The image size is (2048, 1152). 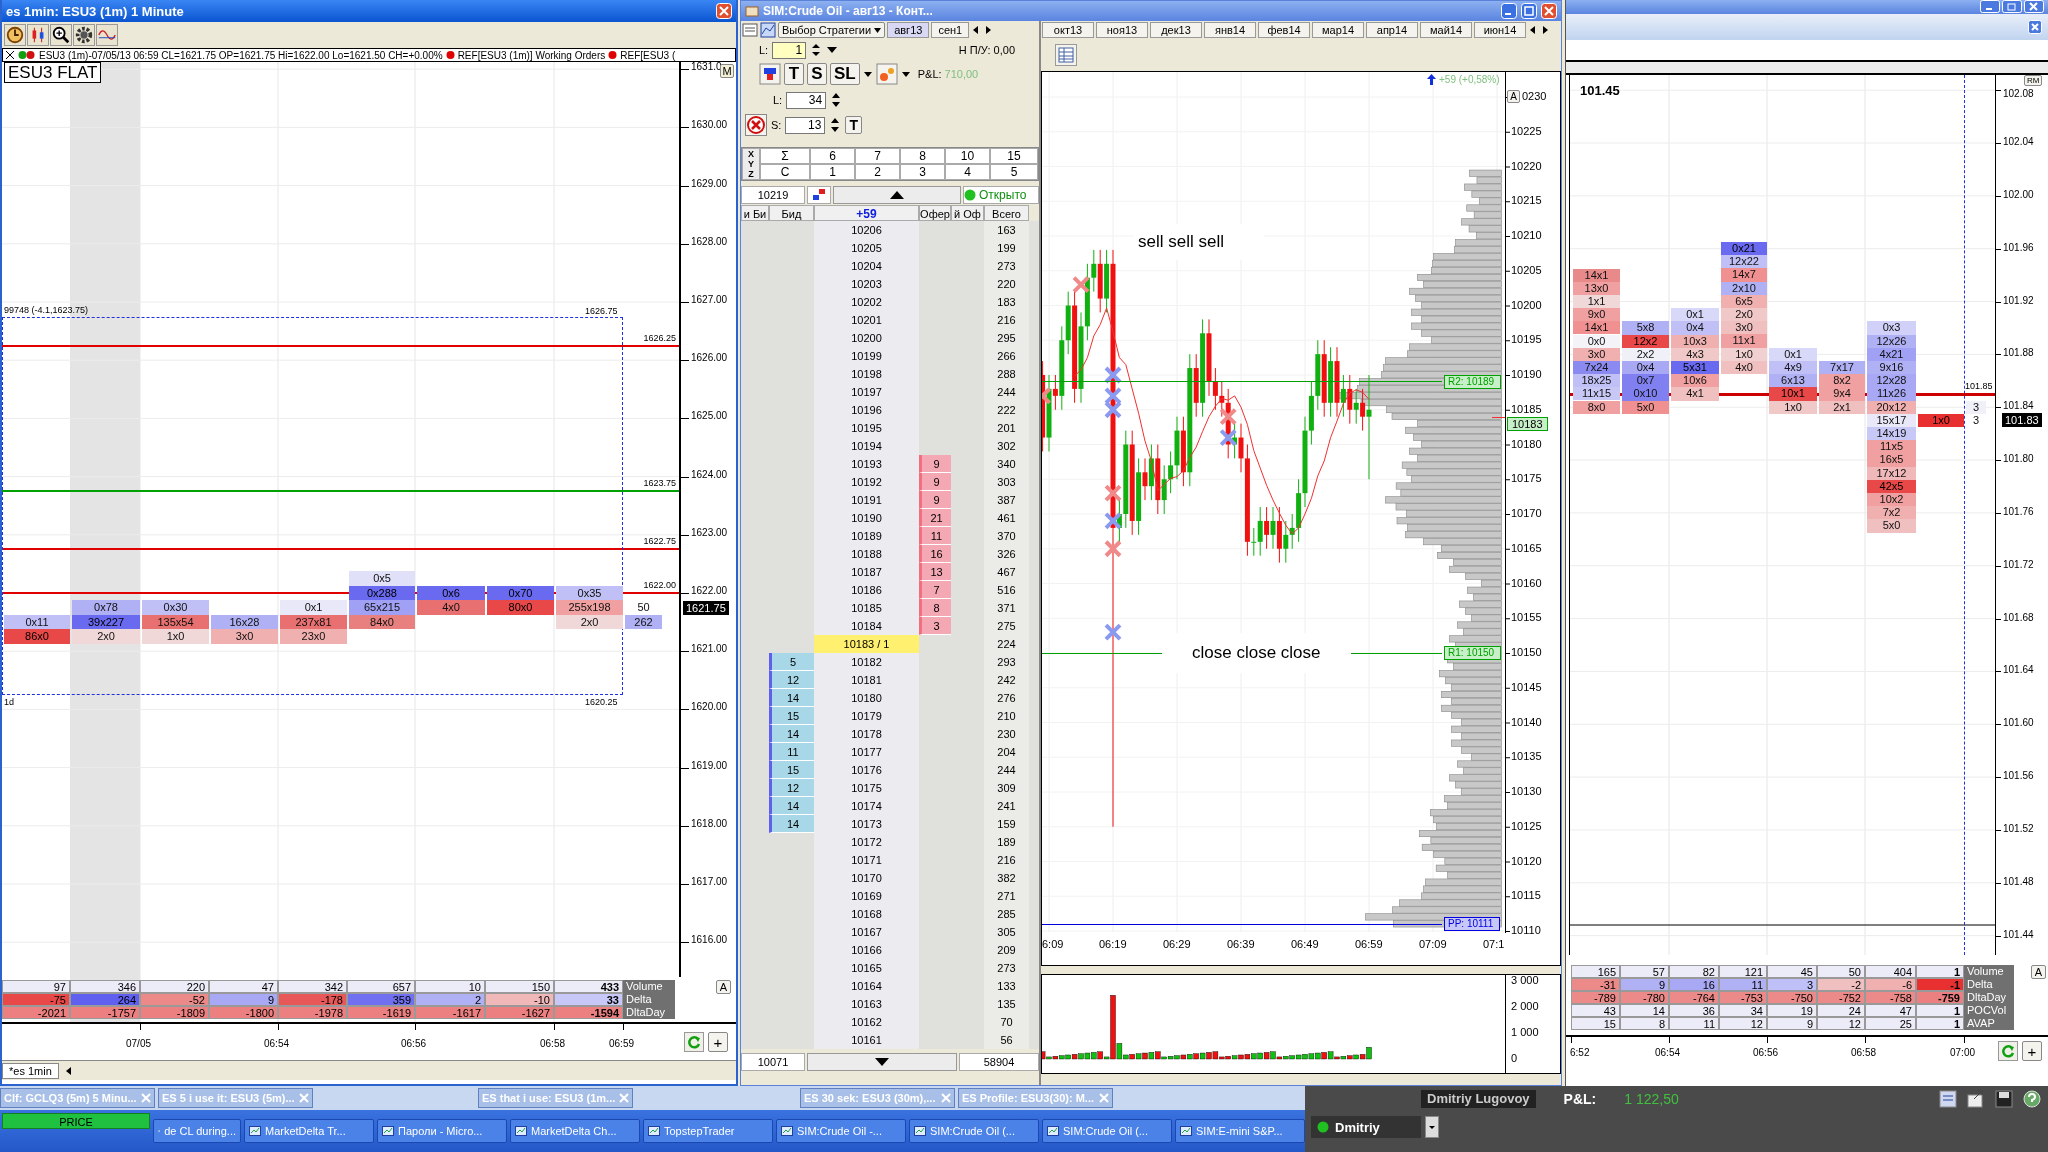 What do you see at coordinates (1446, 30) in the screenshot?
I see `contract-tab: май14` at bounding box center [1446, 30].